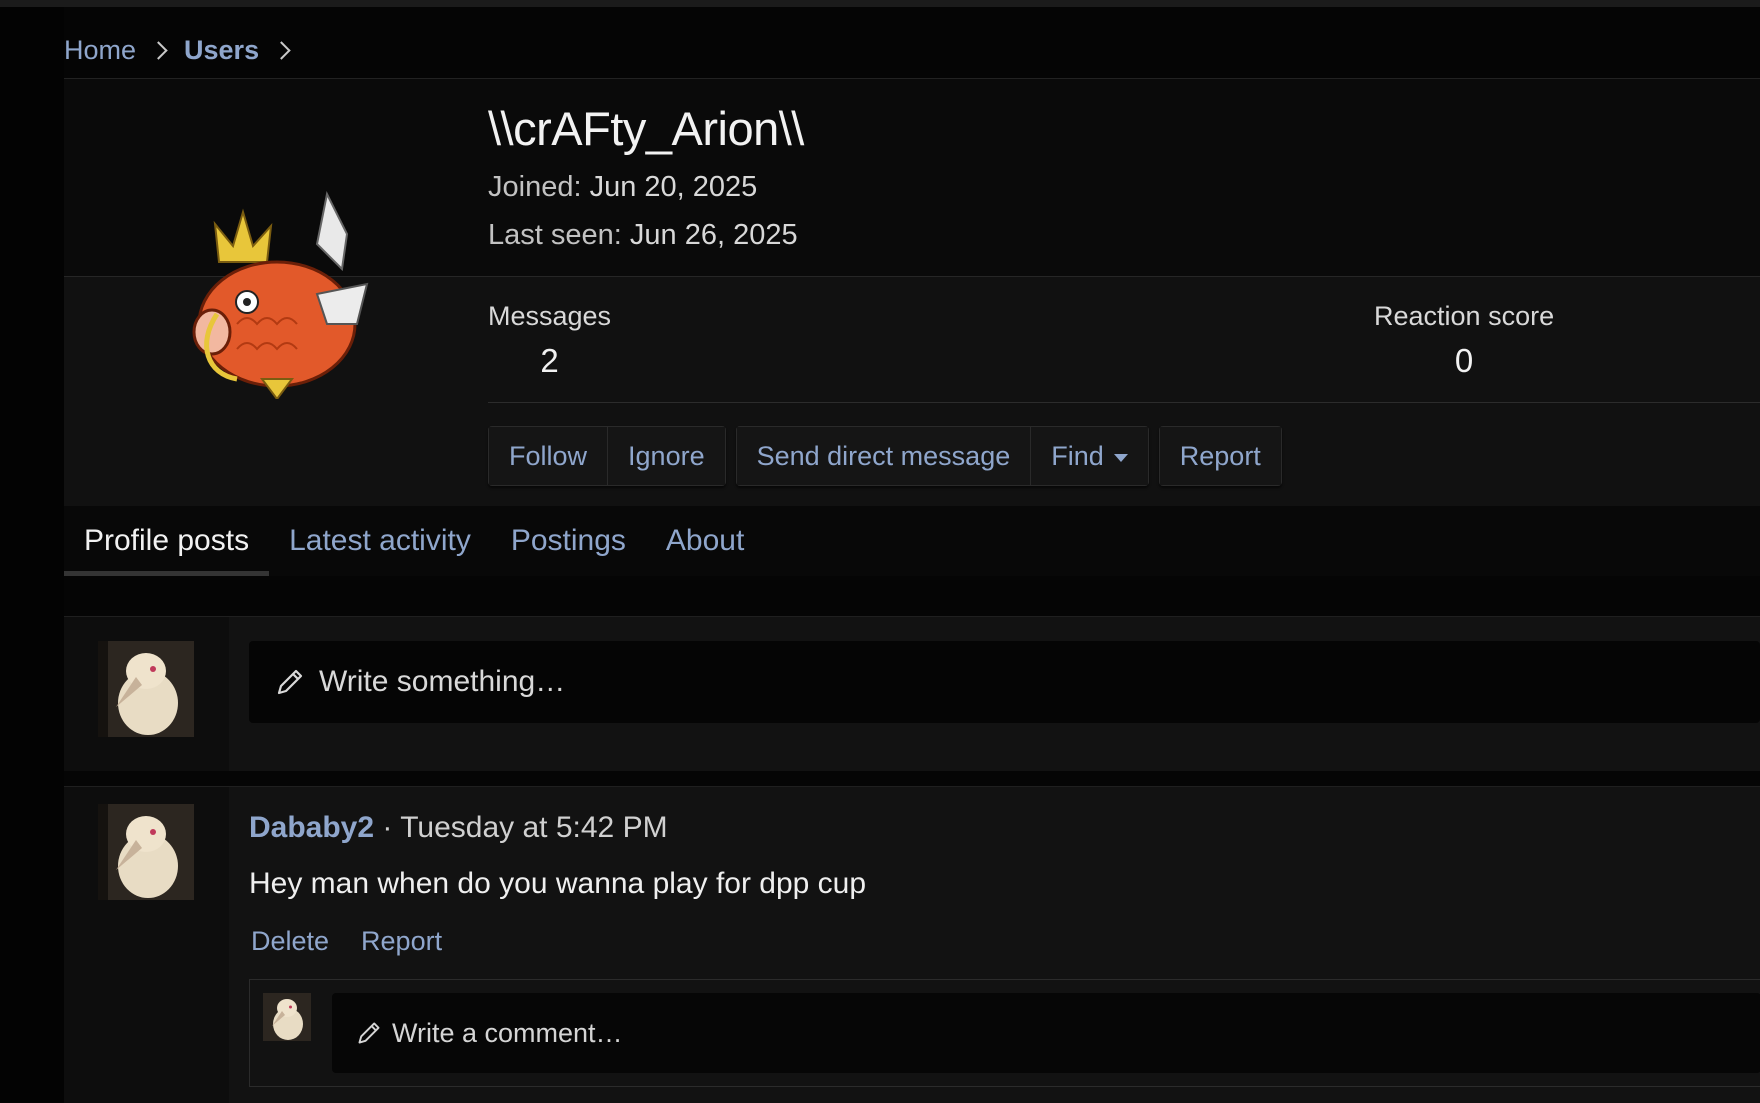 Image resolution: width=1760 pixels, height=1103 pixels. Describe the element at coordinates (666, 456) in the screenshot. I see `ignore-button: Ignore` at that location.